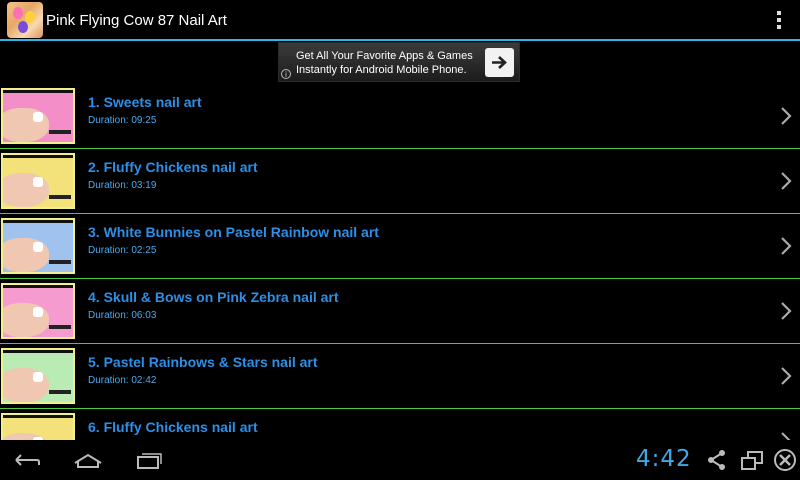 Image resolution: width=800 pixels, height=480 pixels. What do you see at coordinates (136, 20) in the screenshot?
I see `app-title: Pink Flying Cow 87 Nail Art` at bounding box center [136, 20].